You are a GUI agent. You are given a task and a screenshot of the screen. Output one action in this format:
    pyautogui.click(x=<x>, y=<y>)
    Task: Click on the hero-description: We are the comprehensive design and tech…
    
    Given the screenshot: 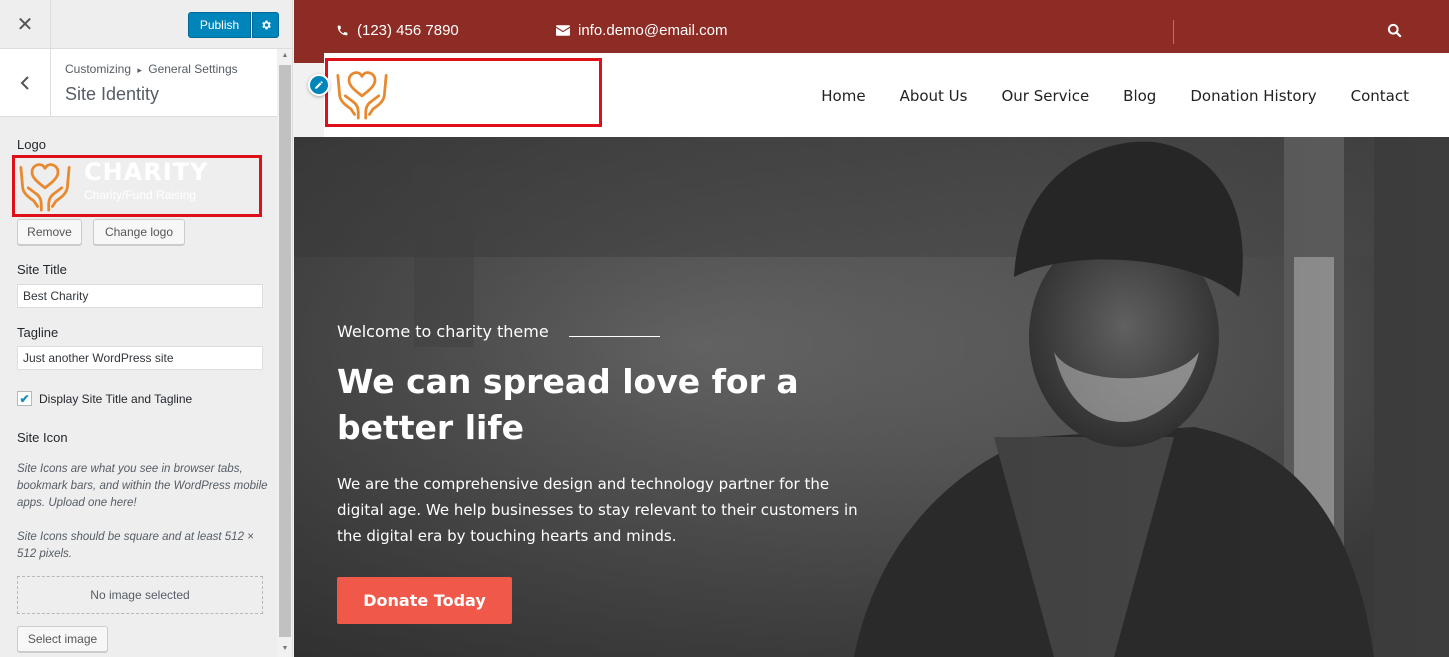 What is the action you would take?
    pyautogui.click(x=597, y=510)
    